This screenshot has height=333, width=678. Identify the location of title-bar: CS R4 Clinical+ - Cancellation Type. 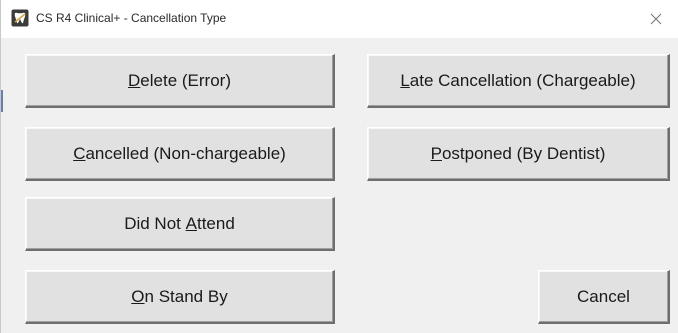
(339, 19).